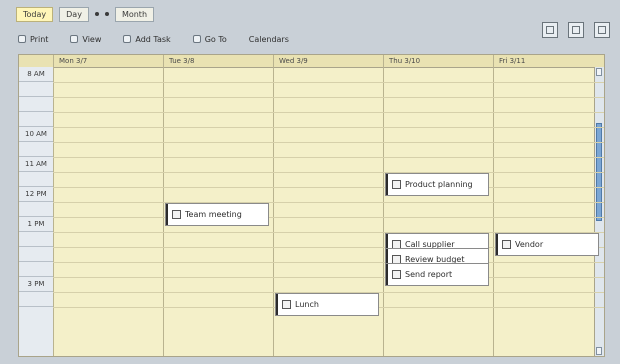 This screenshot has width=620, height=364. I want to click on calendar-event: Send report, so click(437, 274).